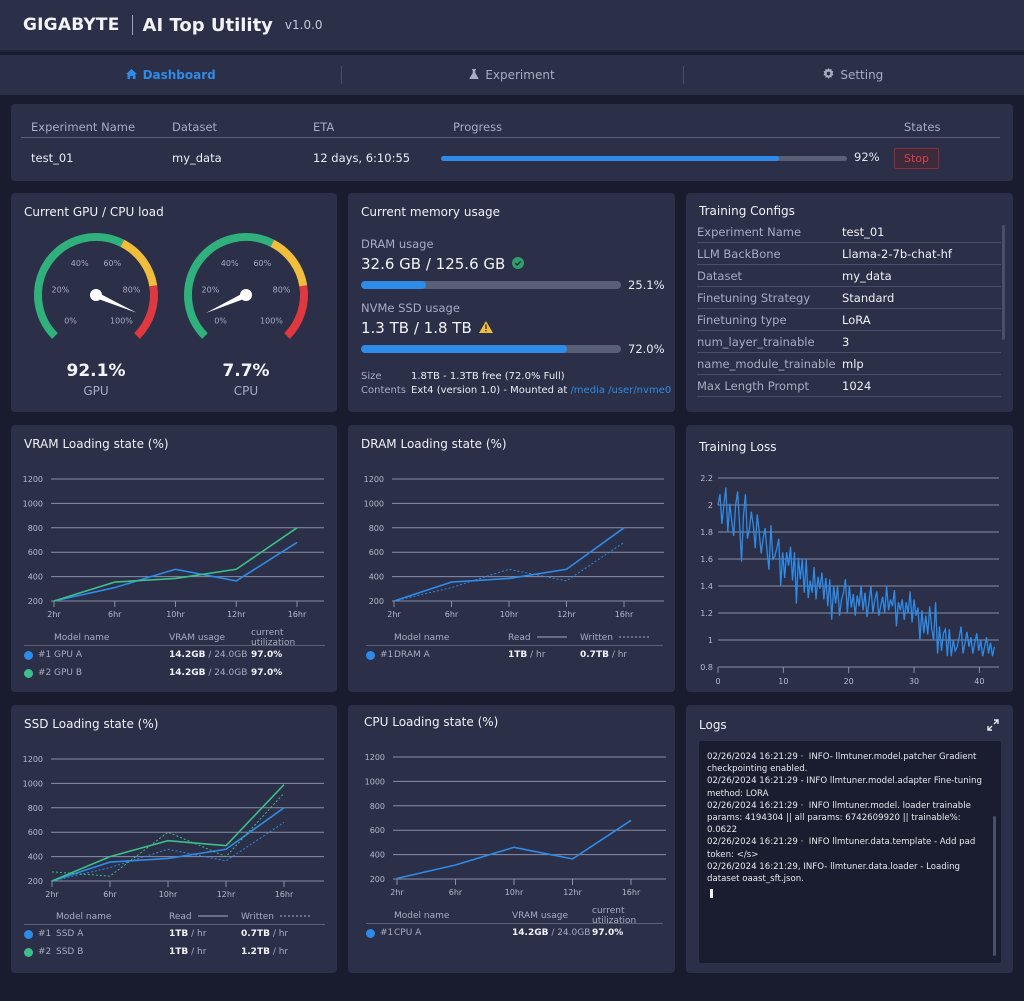 Image resolution: width=1024 pixels, height=1001 pixels. Describe the element at coordinates (993, 727) in the screenshot. I see `expand-icon` at that location.